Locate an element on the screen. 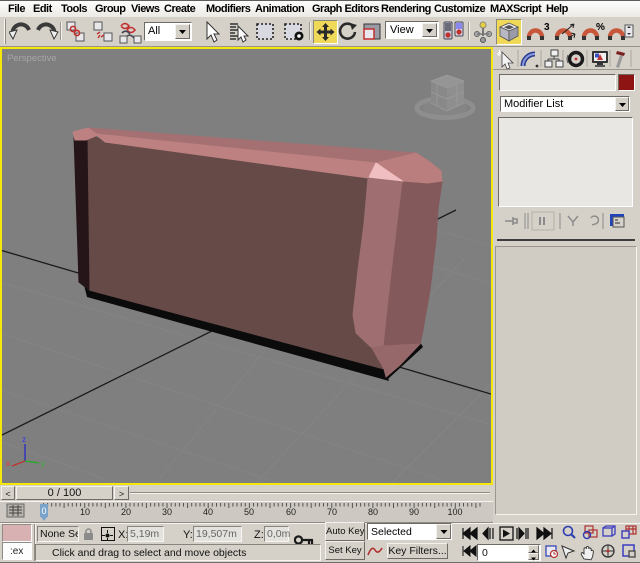 This screenshot has height=563, width=640. svg-text: z is located at coordinates (24, 439).